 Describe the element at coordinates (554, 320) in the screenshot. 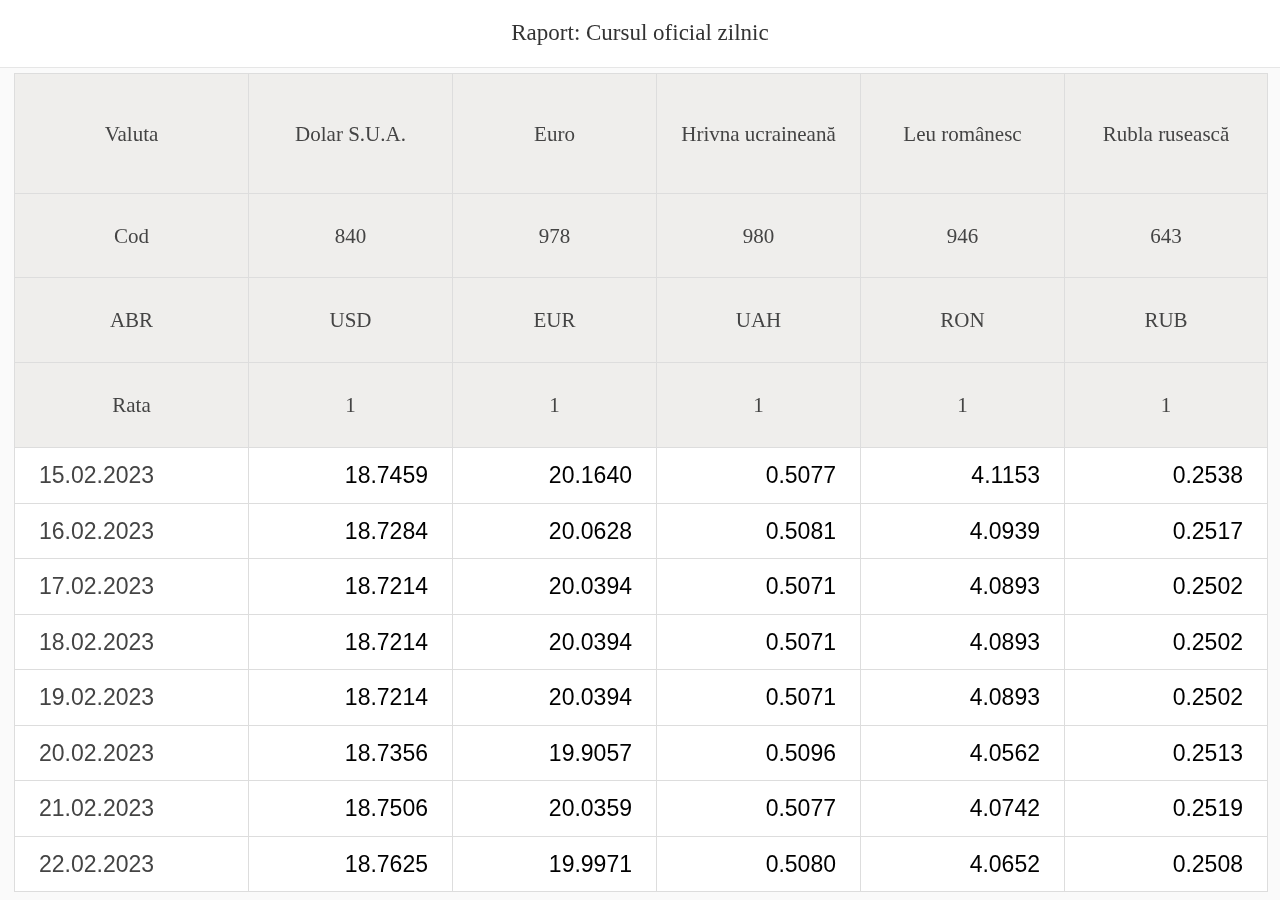

I see `header-cell: EUR` at that location.